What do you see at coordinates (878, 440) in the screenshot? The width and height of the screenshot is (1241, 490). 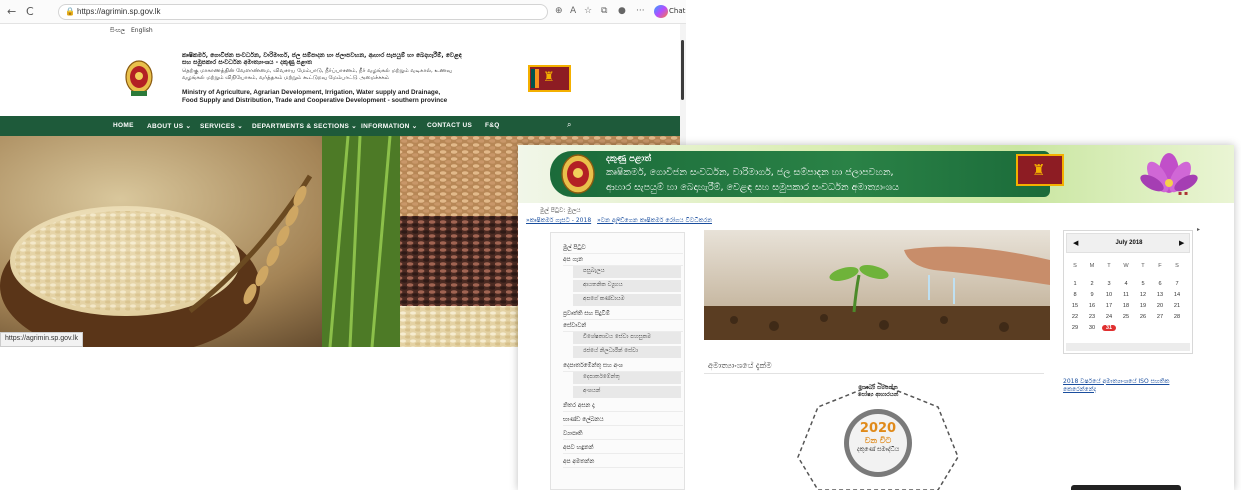 I see `vision-badge-line2: වන විට` at bounding box center [878, 440].